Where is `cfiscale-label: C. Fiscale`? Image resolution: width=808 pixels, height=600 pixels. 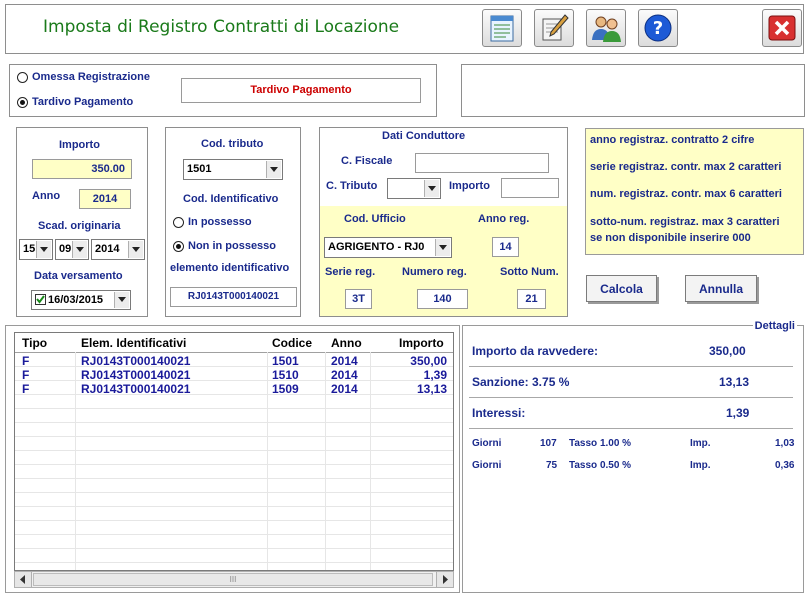
cfiscale-label: C. Fiscale is located at coordinates (367, 161).